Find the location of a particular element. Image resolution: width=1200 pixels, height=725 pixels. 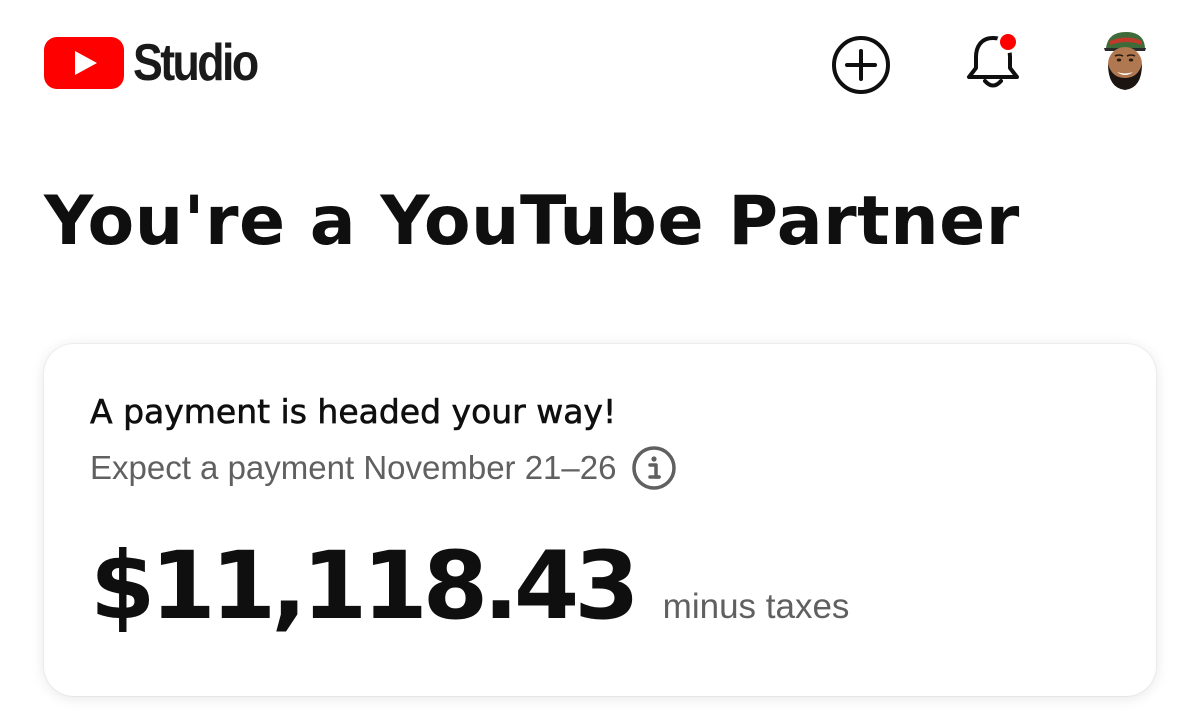

plus-circle-icon is located at coordinates (861, 65).